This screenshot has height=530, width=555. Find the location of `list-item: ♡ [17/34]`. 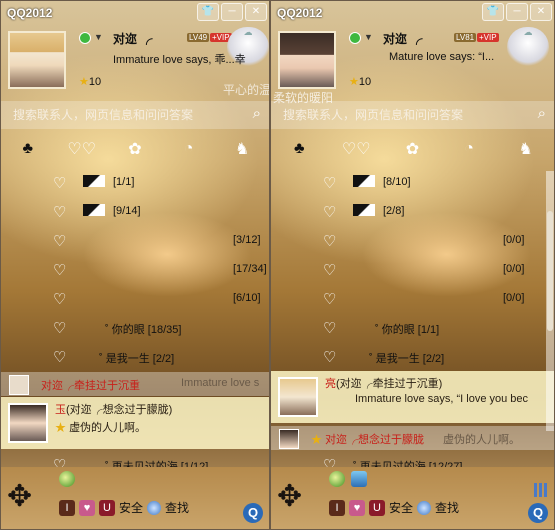

list-item: ♡ [17/34] is located at coordinates (135, 269).